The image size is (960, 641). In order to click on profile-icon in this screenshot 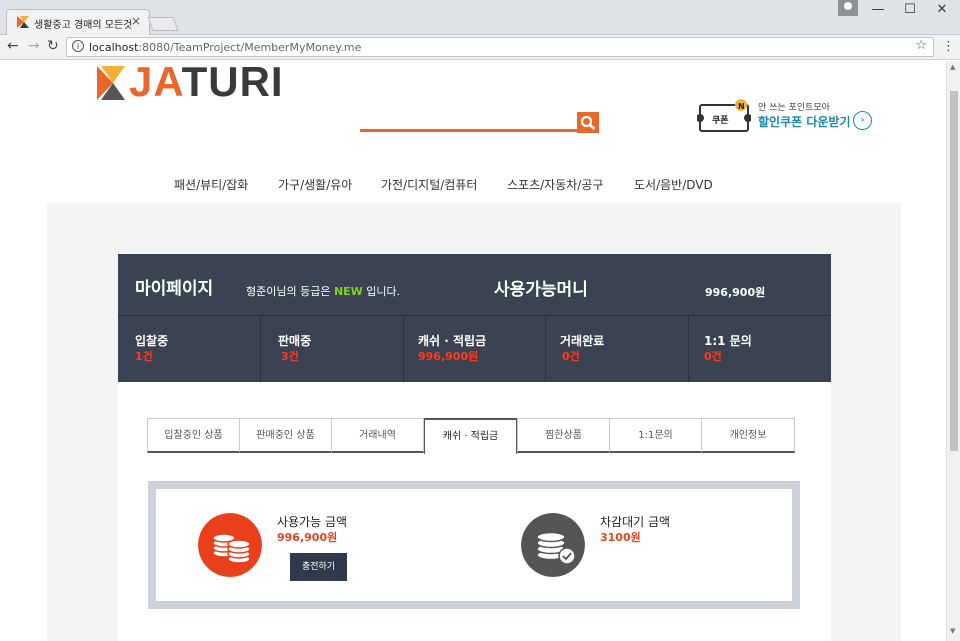, I will do `click(848, 8)`.